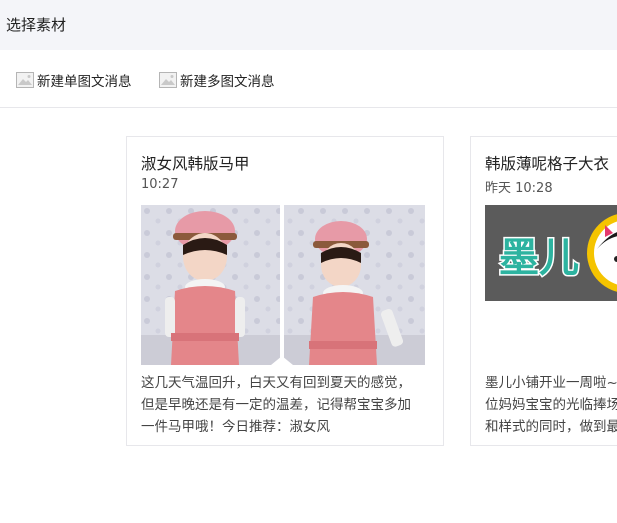 Image resolution: width=617 pixels, height=523 pixels. I want to click on new-multi-article-label: 新建多图文消息, so click(227, 82).